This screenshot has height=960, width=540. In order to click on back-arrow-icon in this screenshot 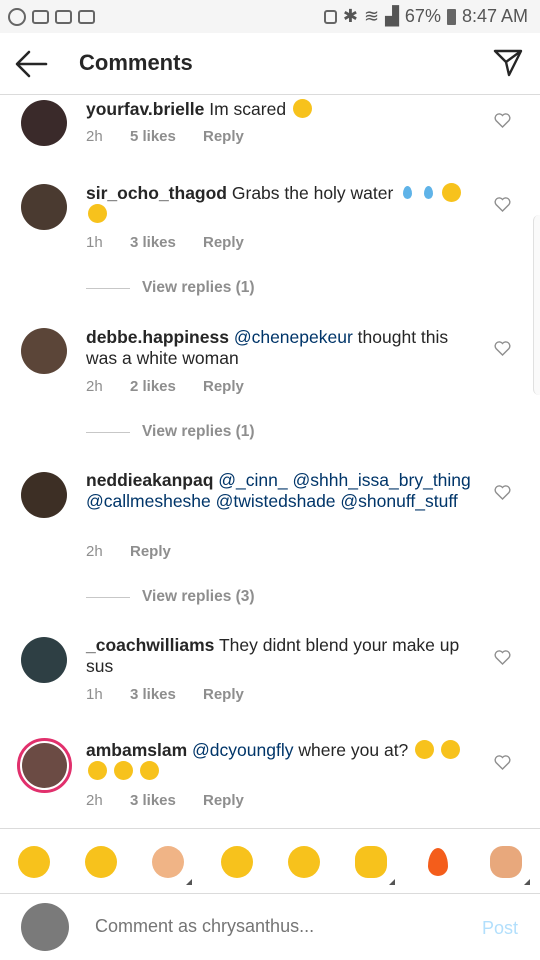, I will do `click(31, 64)`.